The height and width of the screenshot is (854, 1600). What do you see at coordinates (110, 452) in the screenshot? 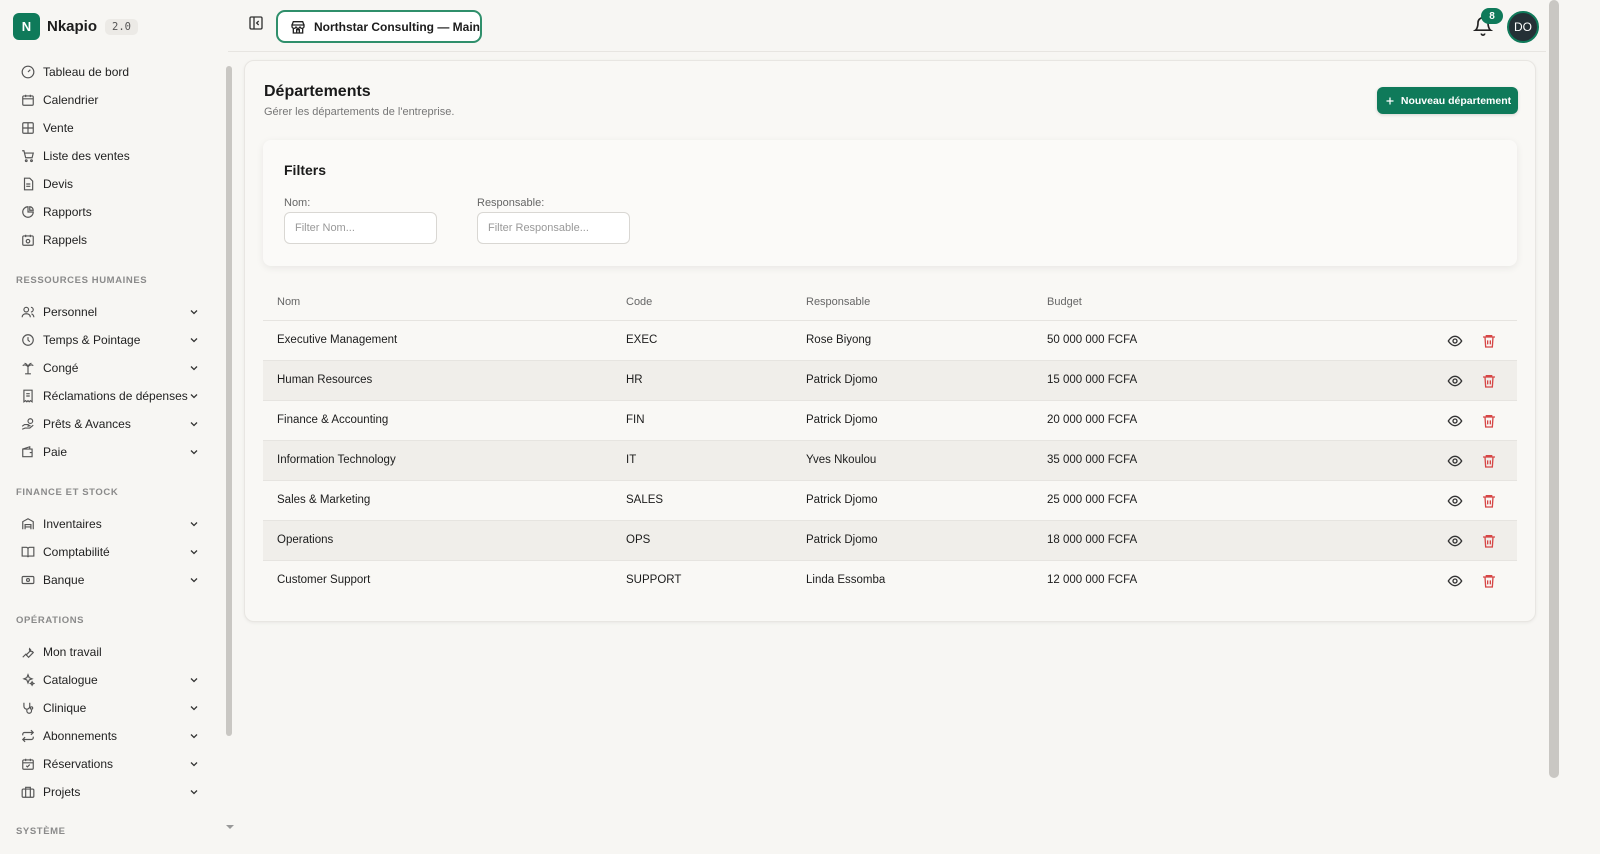
I see `sidebar-item-payroll: Paie` at bounding box center [110, 452].